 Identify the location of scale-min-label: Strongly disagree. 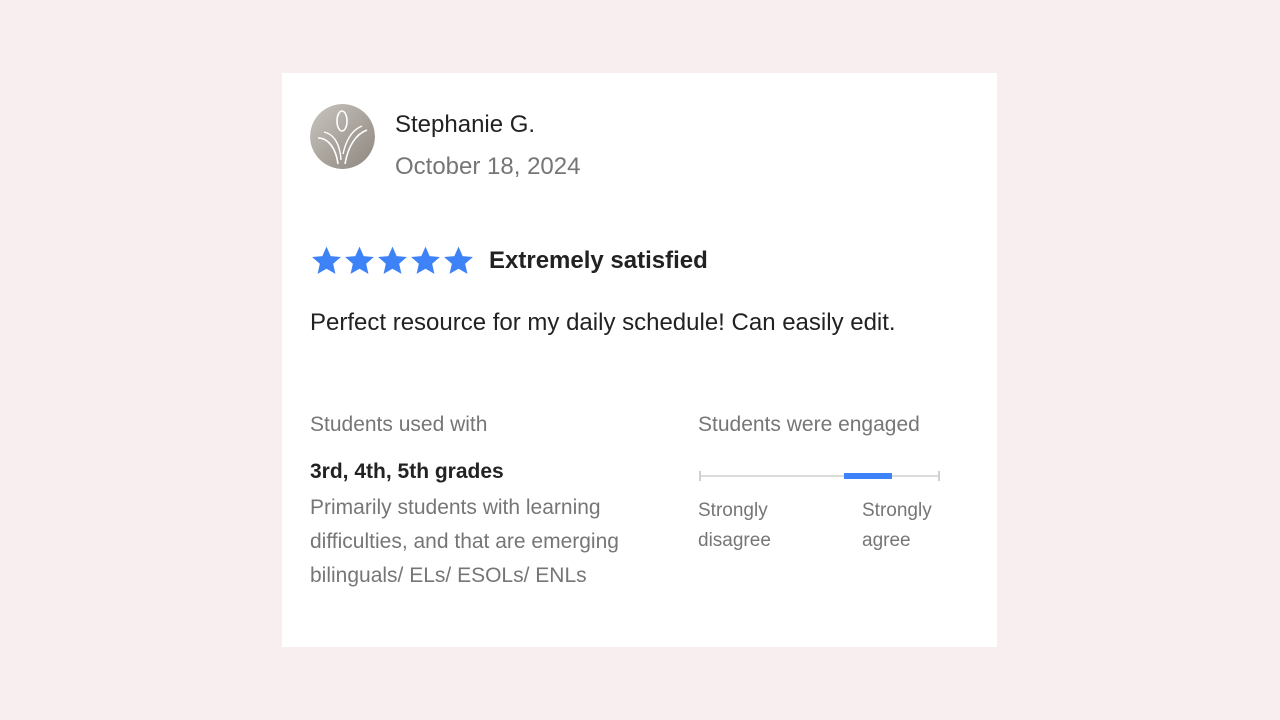
(734, 525).